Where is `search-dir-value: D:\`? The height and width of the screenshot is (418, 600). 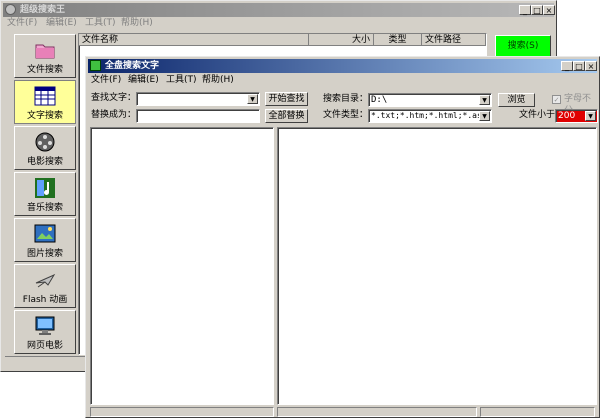
search-dir-value: D:\ is located at coordinates (379, 100).